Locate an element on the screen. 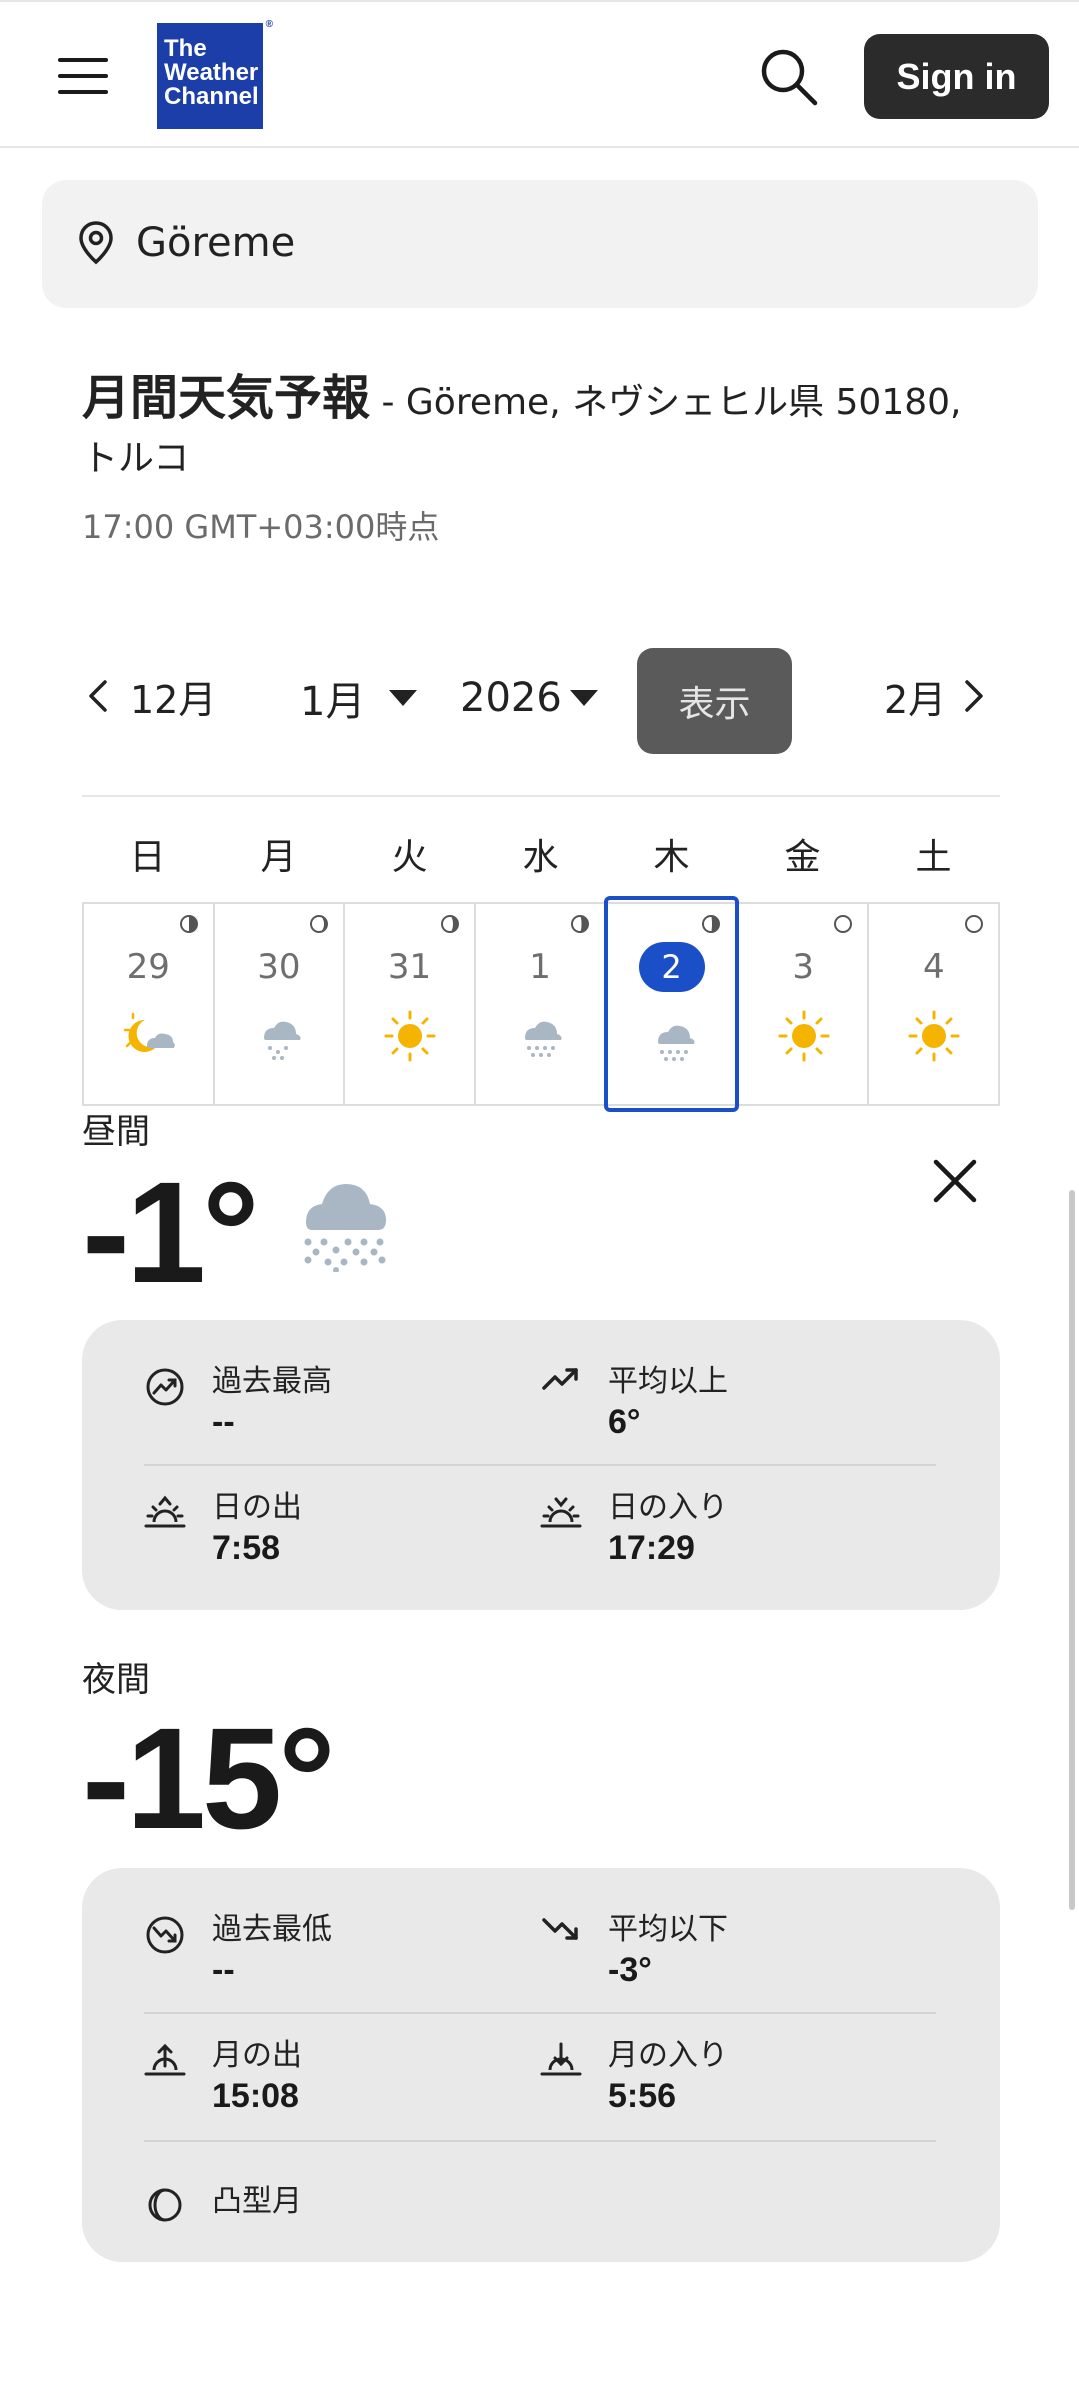 The height and width of the screenshot is (2382, 1079). avg-below-value: -3° is located at coordinates (630, 1970).